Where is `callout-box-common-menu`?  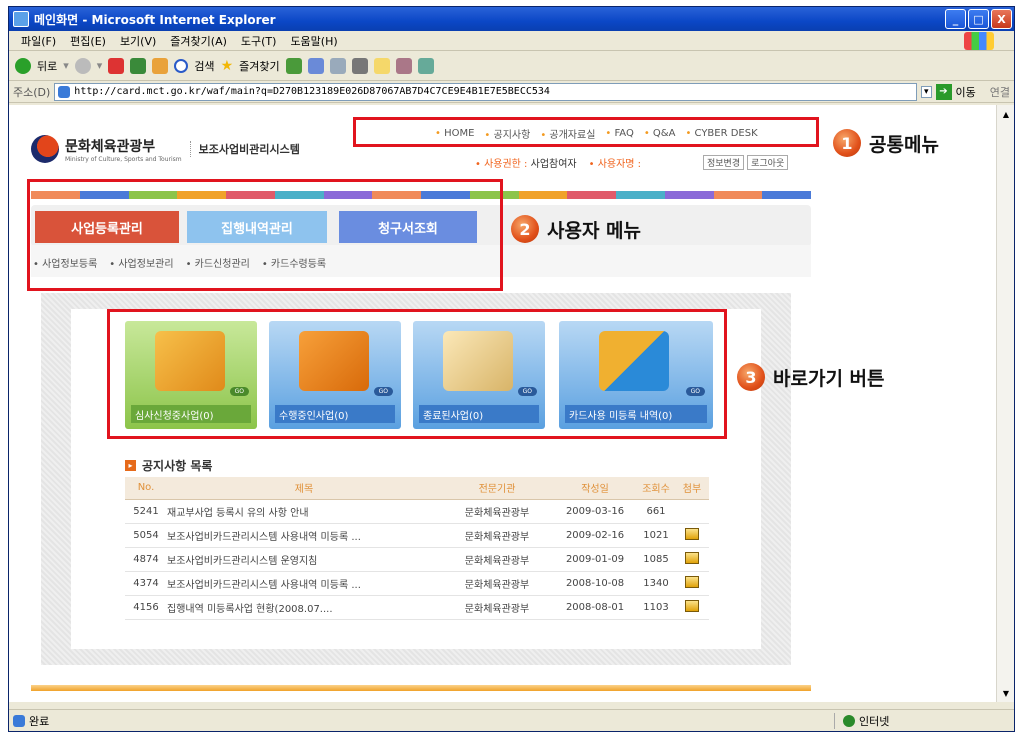
callout-box-common-menu is located at coordinates (586, 132).